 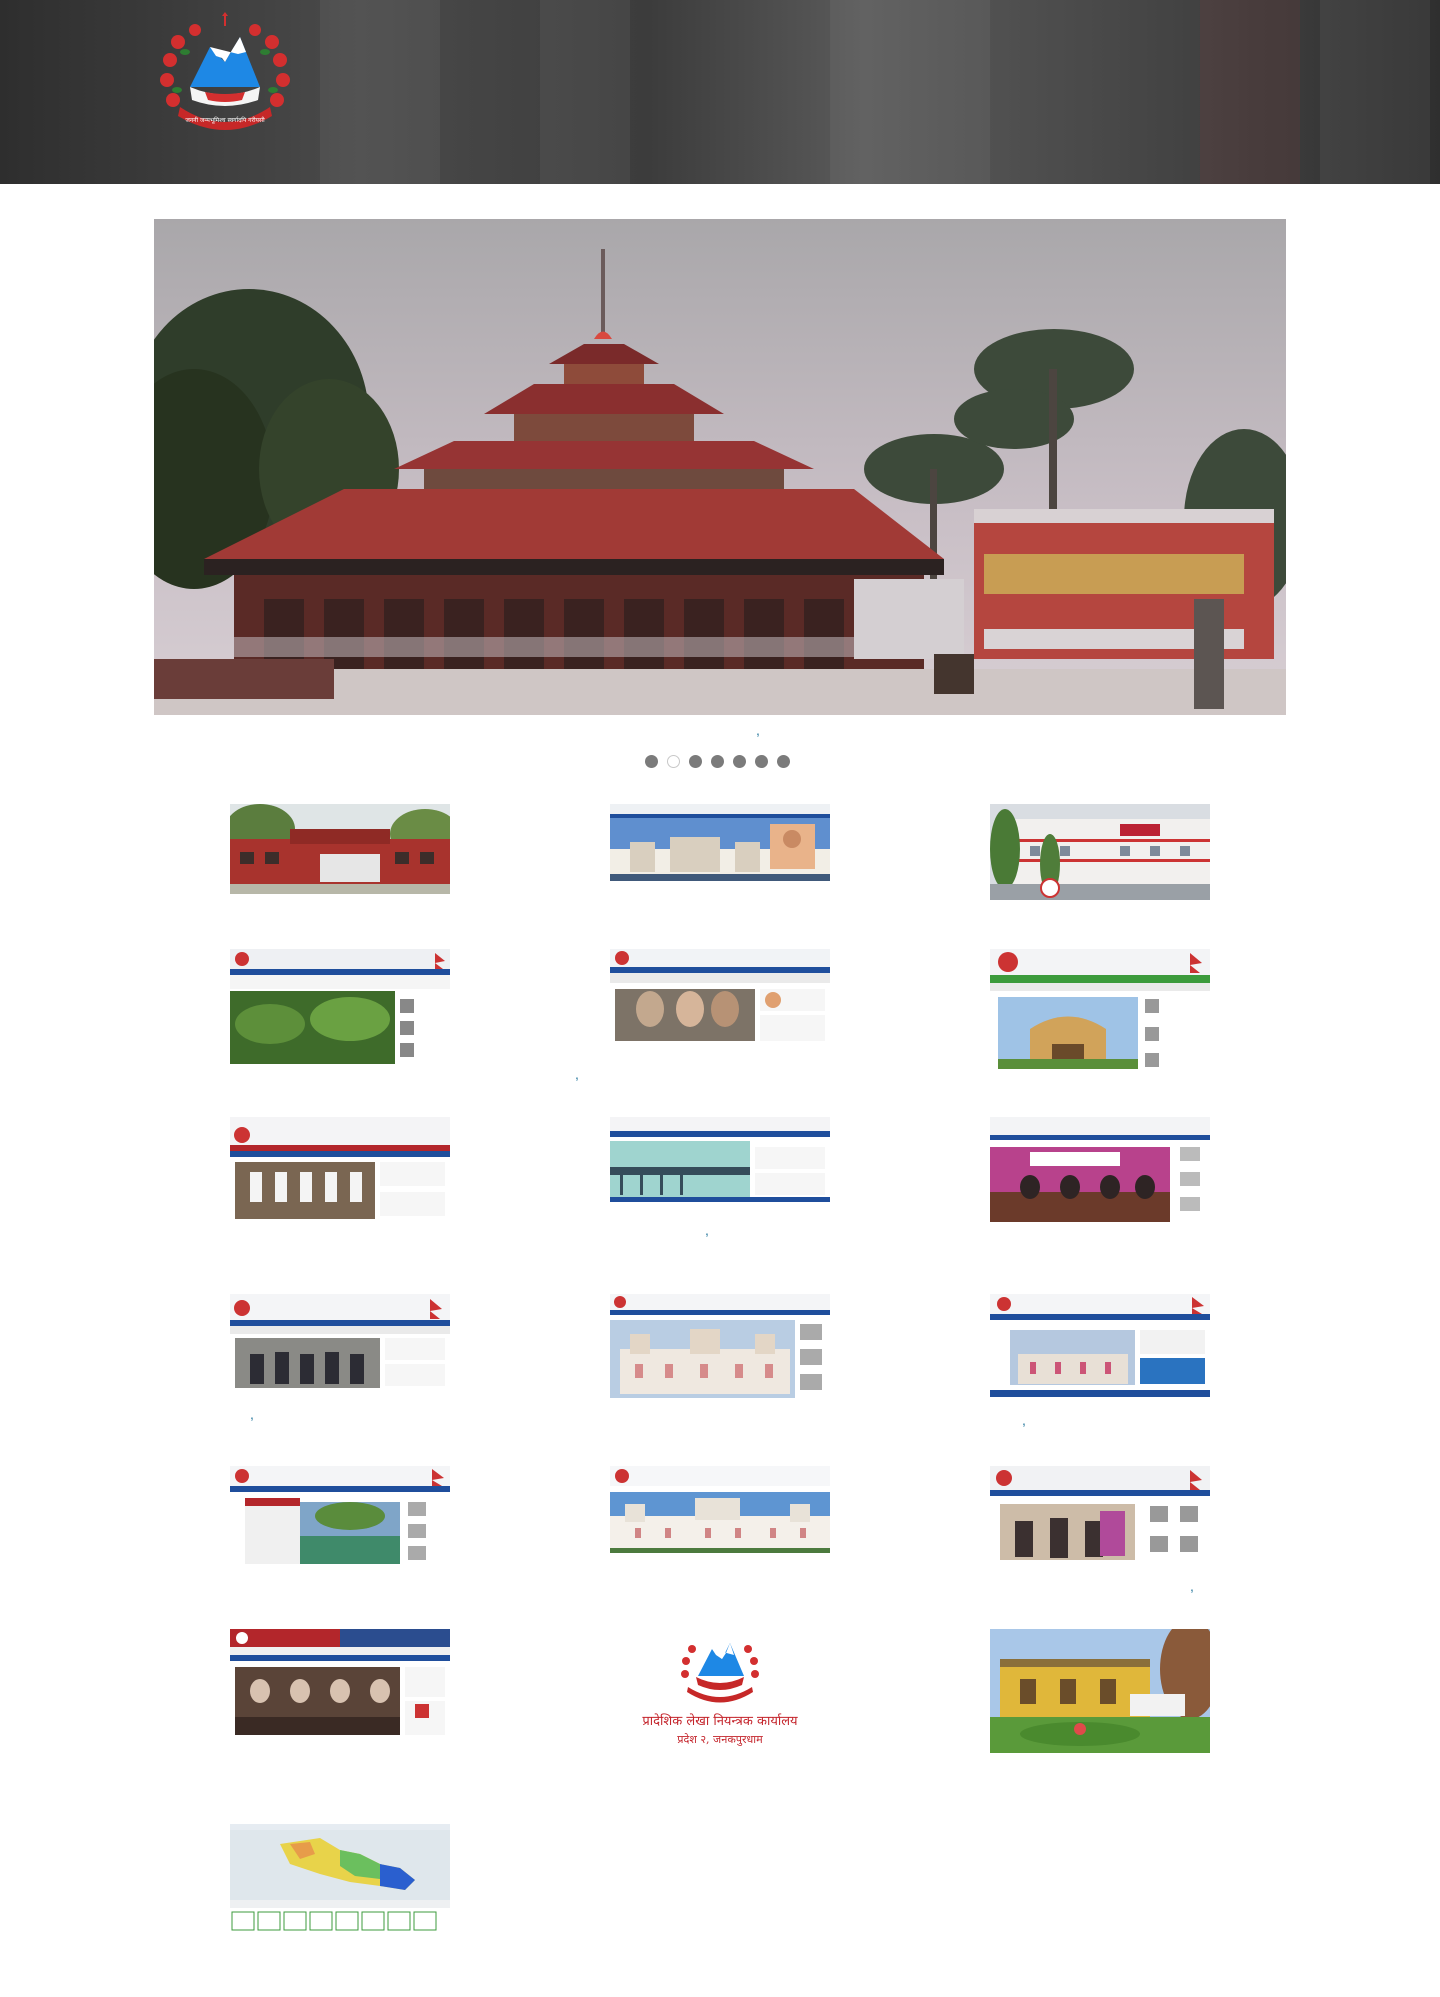 I want to click on link-thumb-ministry-people, so click(x=720, y=997).